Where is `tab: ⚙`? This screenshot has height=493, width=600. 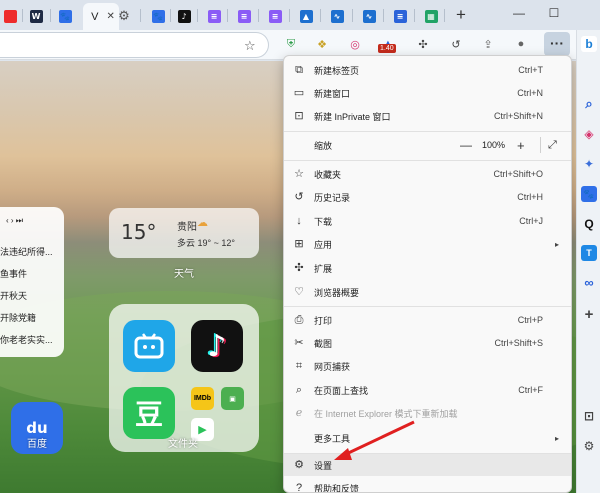
tab: ⚙ is located at coordinates (124, 16).